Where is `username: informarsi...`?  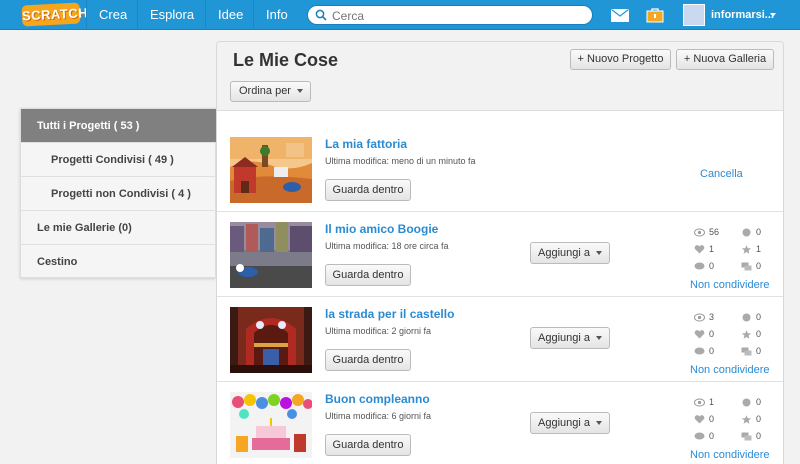 username: informarsi... is located at coordinates (742, 15).